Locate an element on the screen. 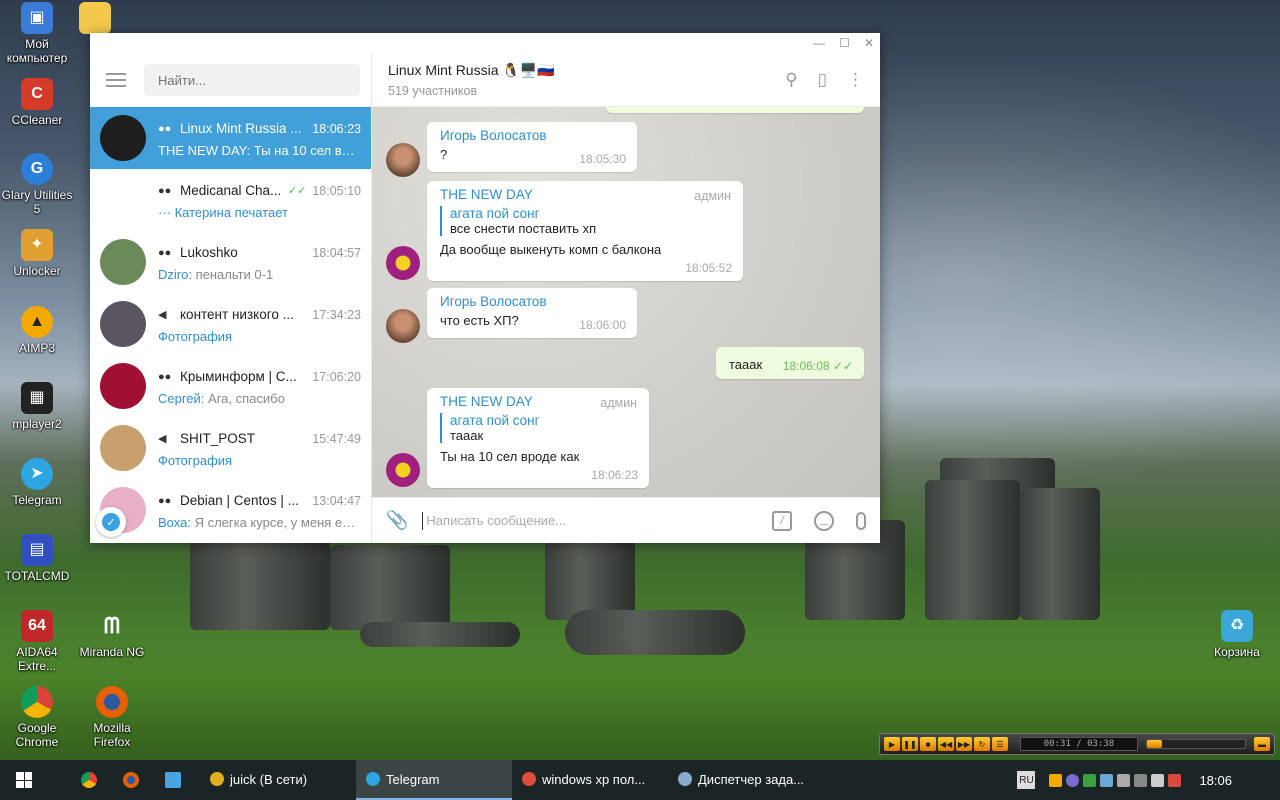  desktop-icon-chrome: Google Chrome is located at coordinates (37, 717).